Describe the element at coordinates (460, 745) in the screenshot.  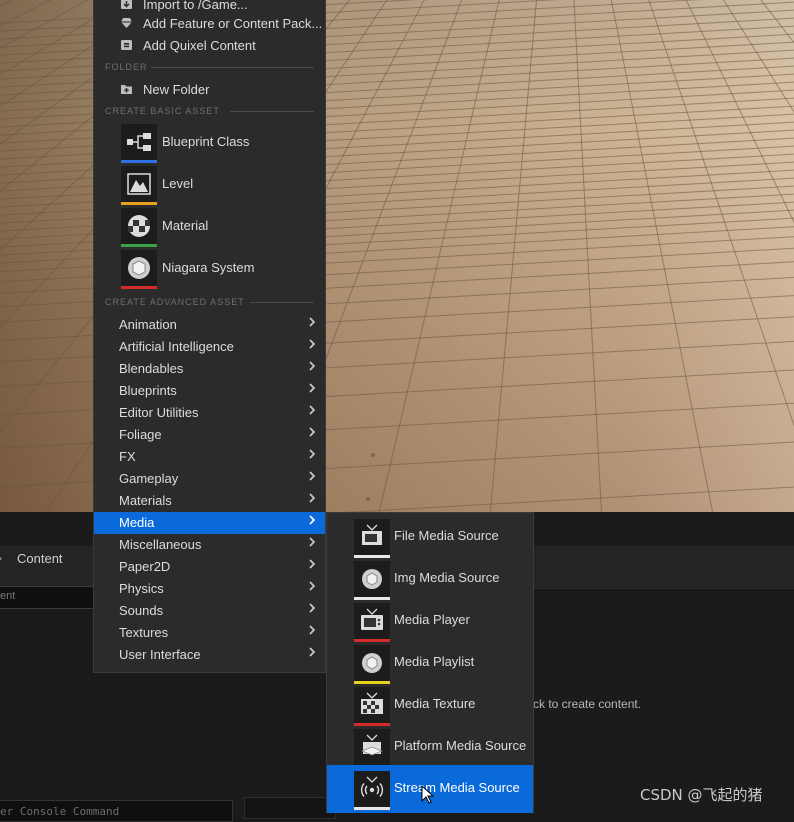
I see `menu-item-label: Platform Media Source` at that location.